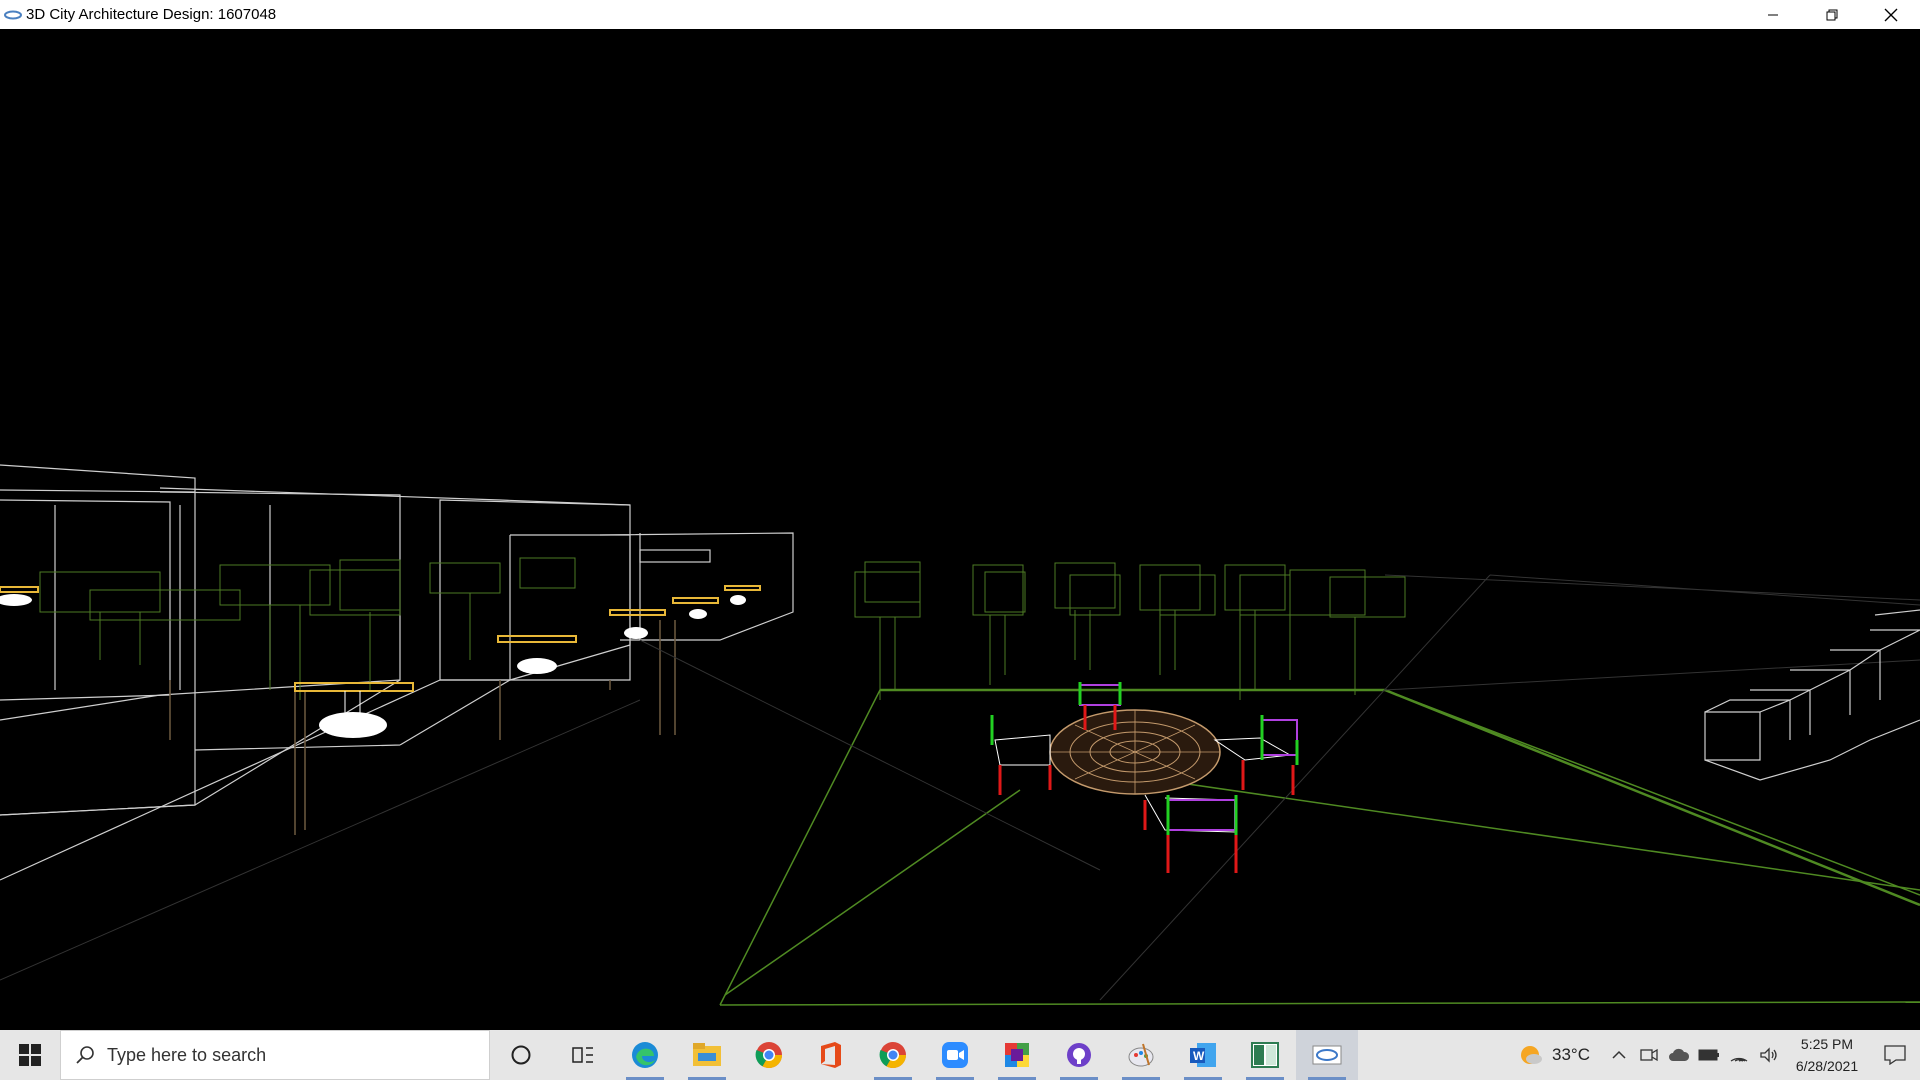 Image resolution: width=1920 pixels, height=1080 pixels. I want to click on restore-button, so click(1831, 14).